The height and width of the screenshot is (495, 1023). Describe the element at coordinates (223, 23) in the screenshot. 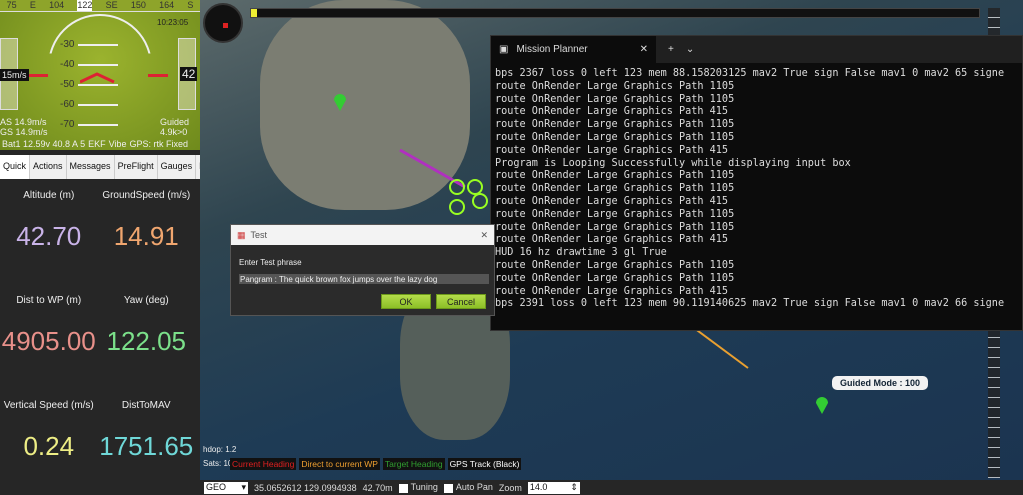

I see `radar-icon` at that location.